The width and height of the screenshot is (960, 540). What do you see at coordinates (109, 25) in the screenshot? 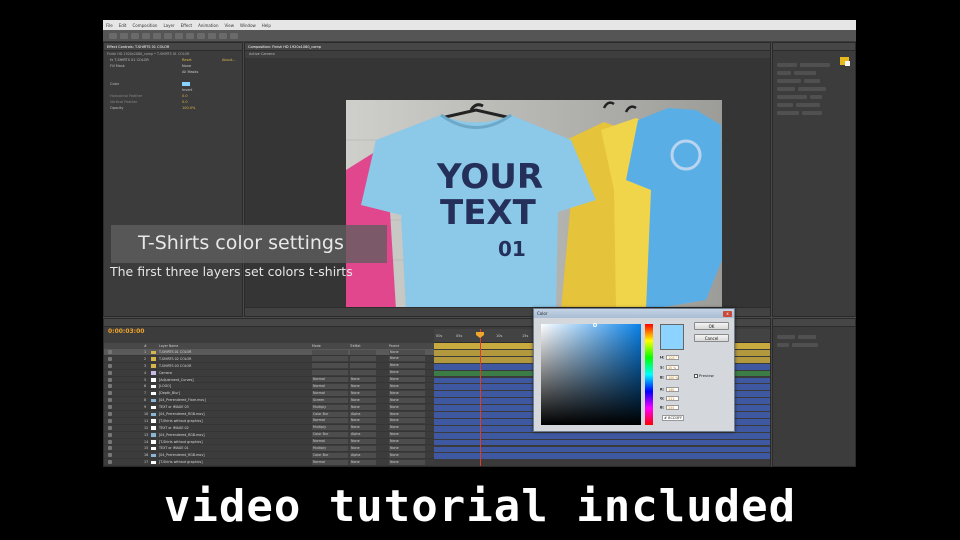
I see `menu-file: File` at bounding box center [109, 25].